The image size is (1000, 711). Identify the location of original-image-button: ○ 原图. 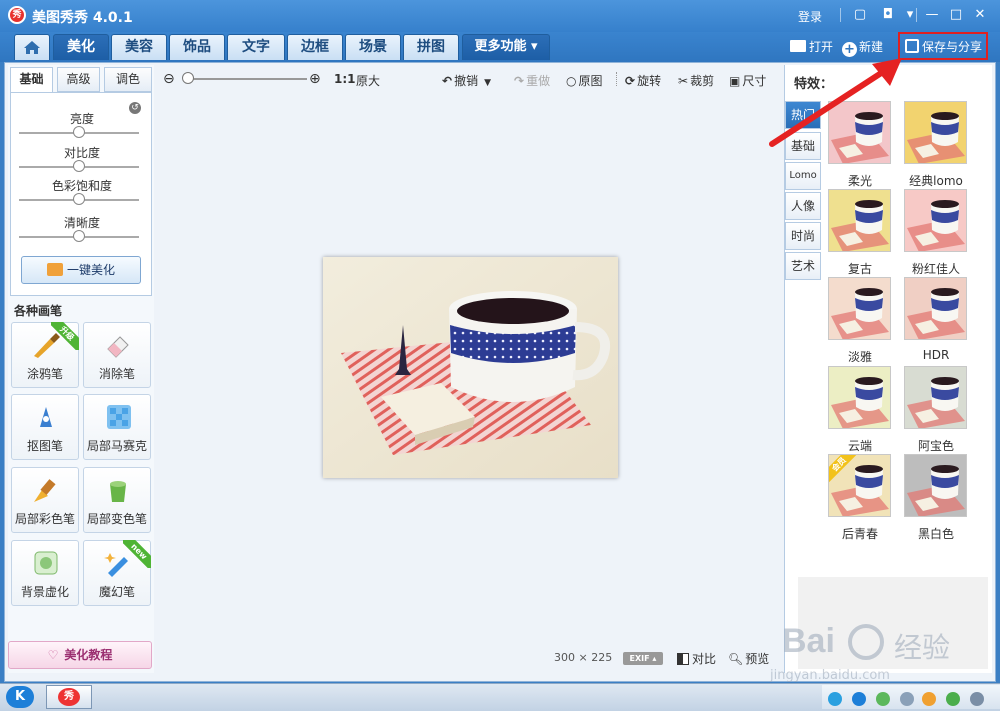
(584, 80).